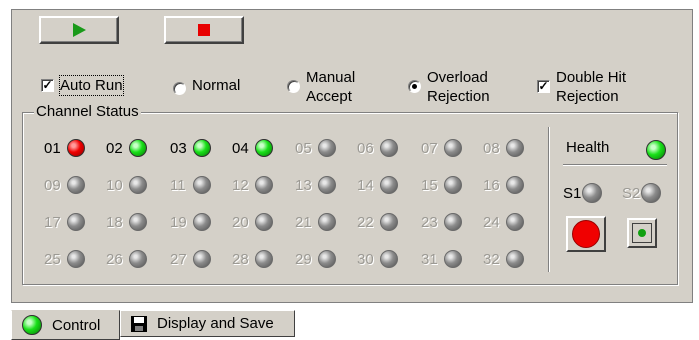  What do you see at coordinates (252, 222) in the screenshot?
I see `channel-20: 20` at bounding box center [252, 222].